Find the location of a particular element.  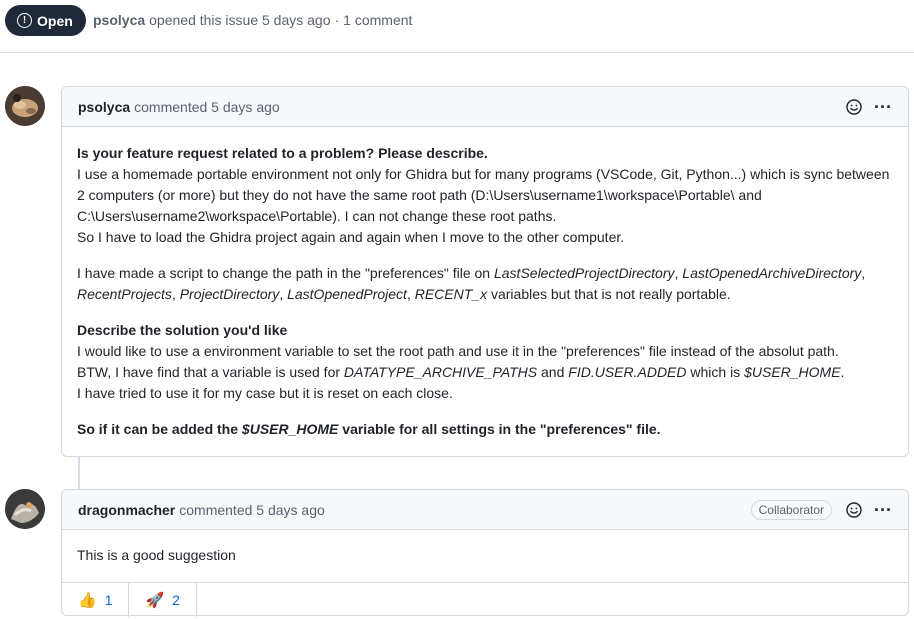

var-name: RecentProjects is located at coordinates (124, 294).